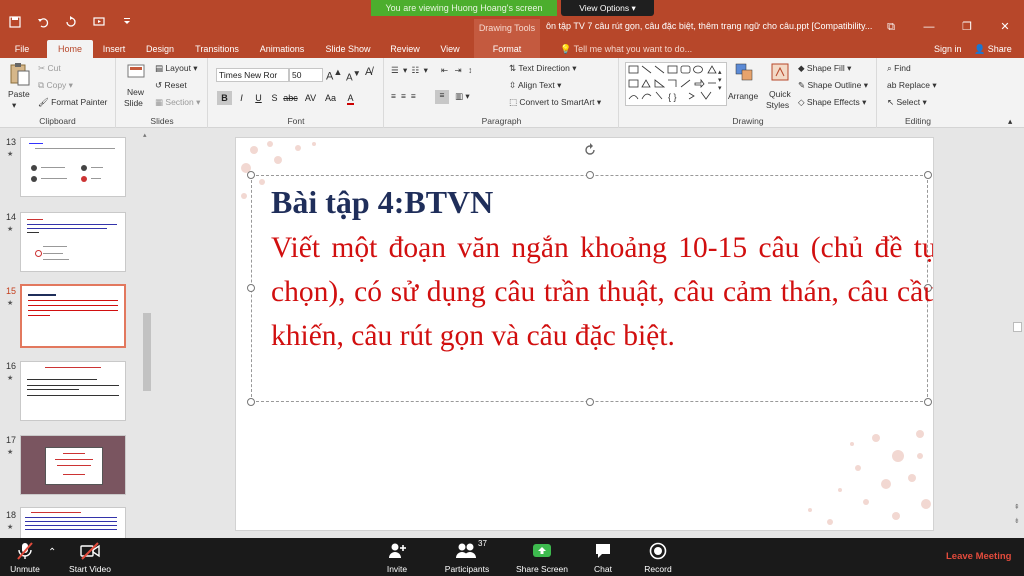  Describe the element at coordinates (19, 94) in the screenshot. I see `paste-button: Paste` at that location.